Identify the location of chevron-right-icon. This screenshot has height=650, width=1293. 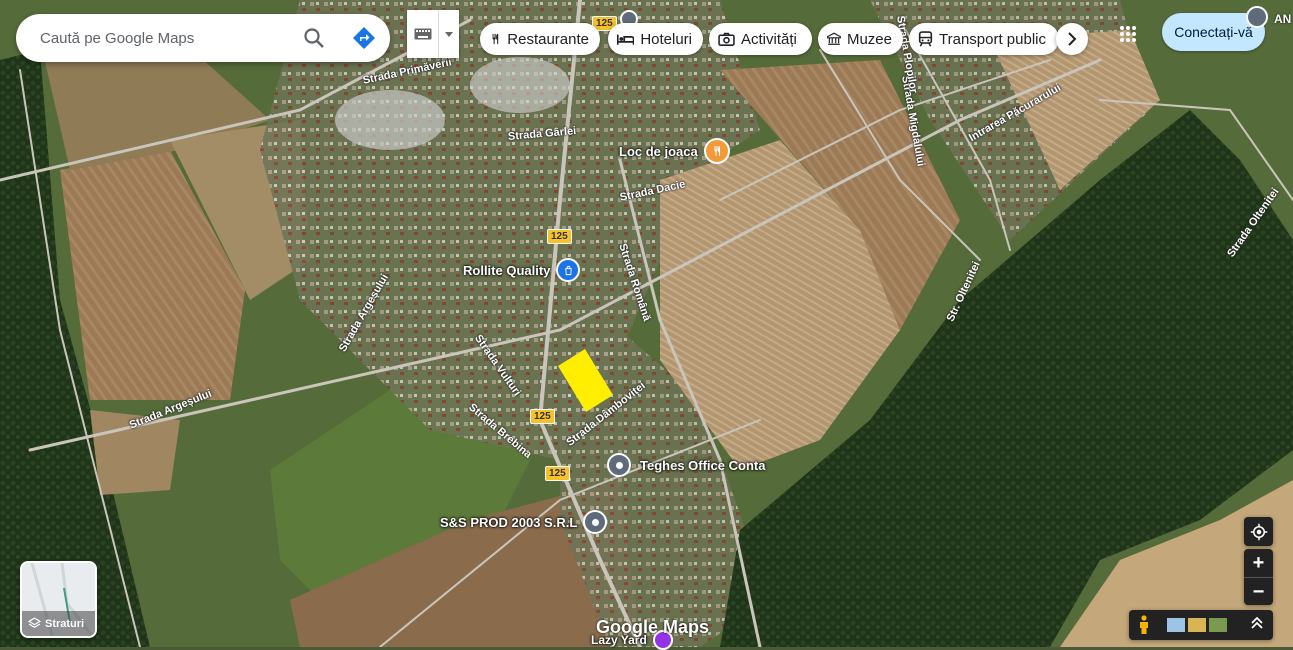
(1072, 39).